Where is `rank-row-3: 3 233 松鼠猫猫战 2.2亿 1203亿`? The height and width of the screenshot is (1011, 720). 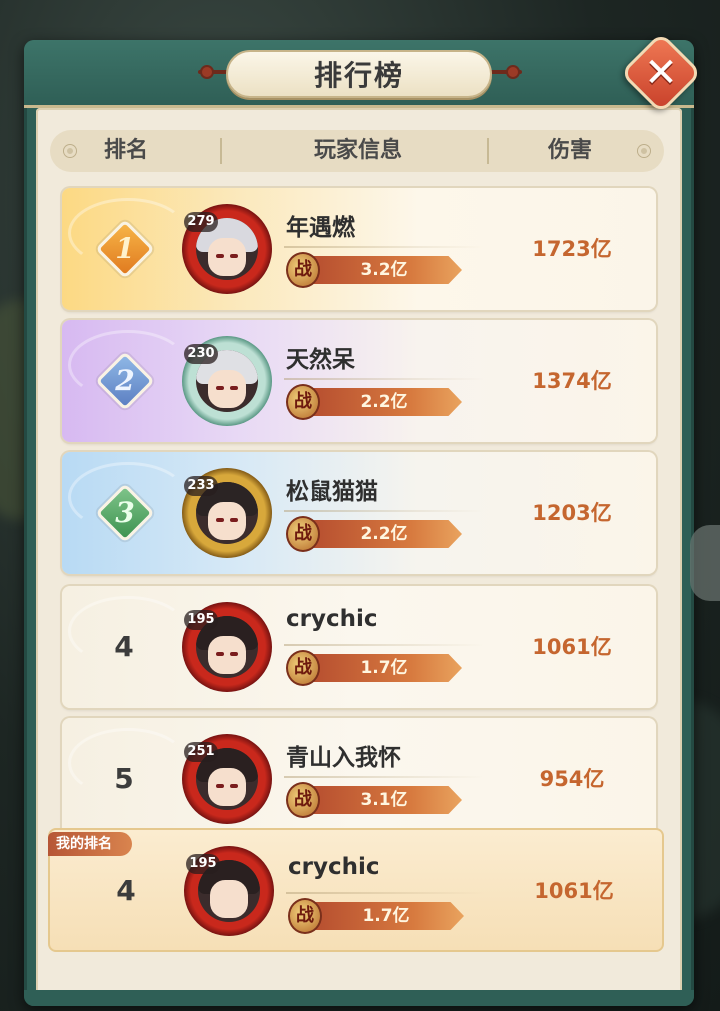 rank-row-3: 3 233 松鼠猫猫战 2.2亿 1203亿 is located at coordinates (359, 513).